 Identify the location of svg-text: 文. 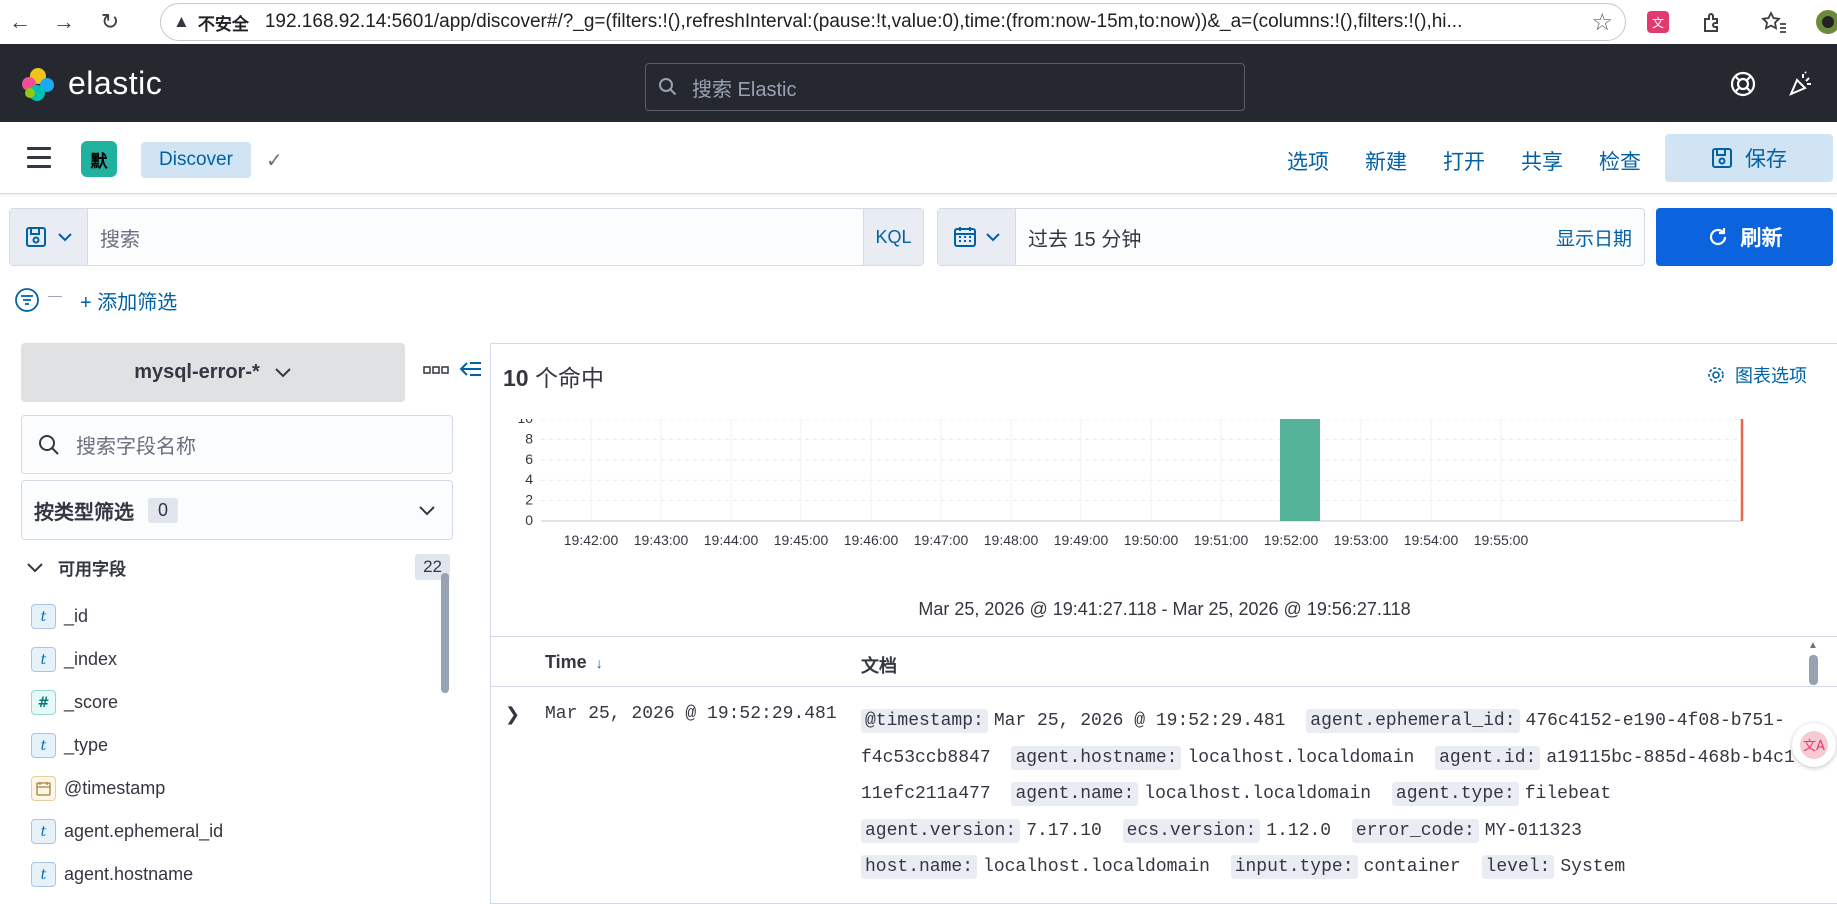
(1658, 22).